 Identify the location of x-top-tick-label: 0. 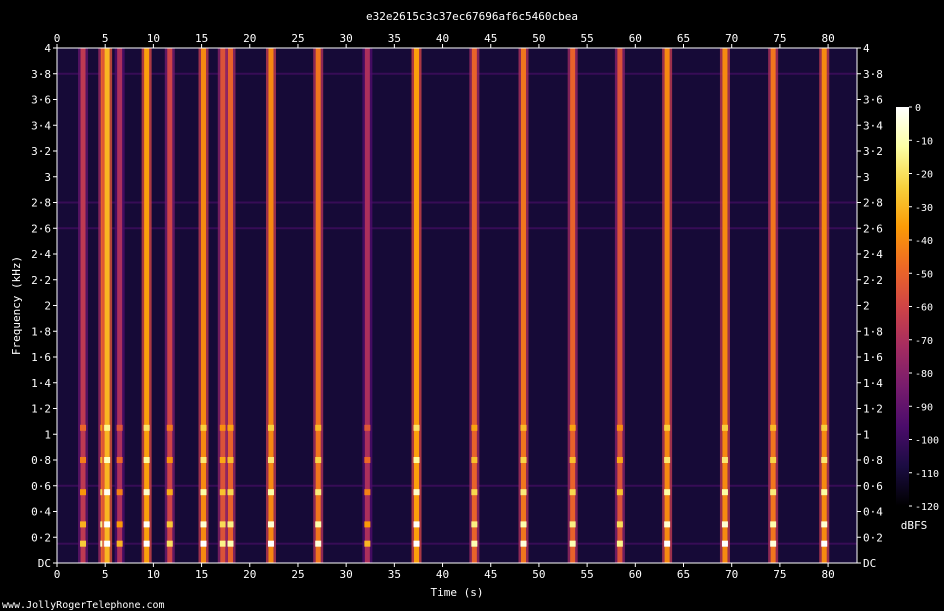
(57, 38).